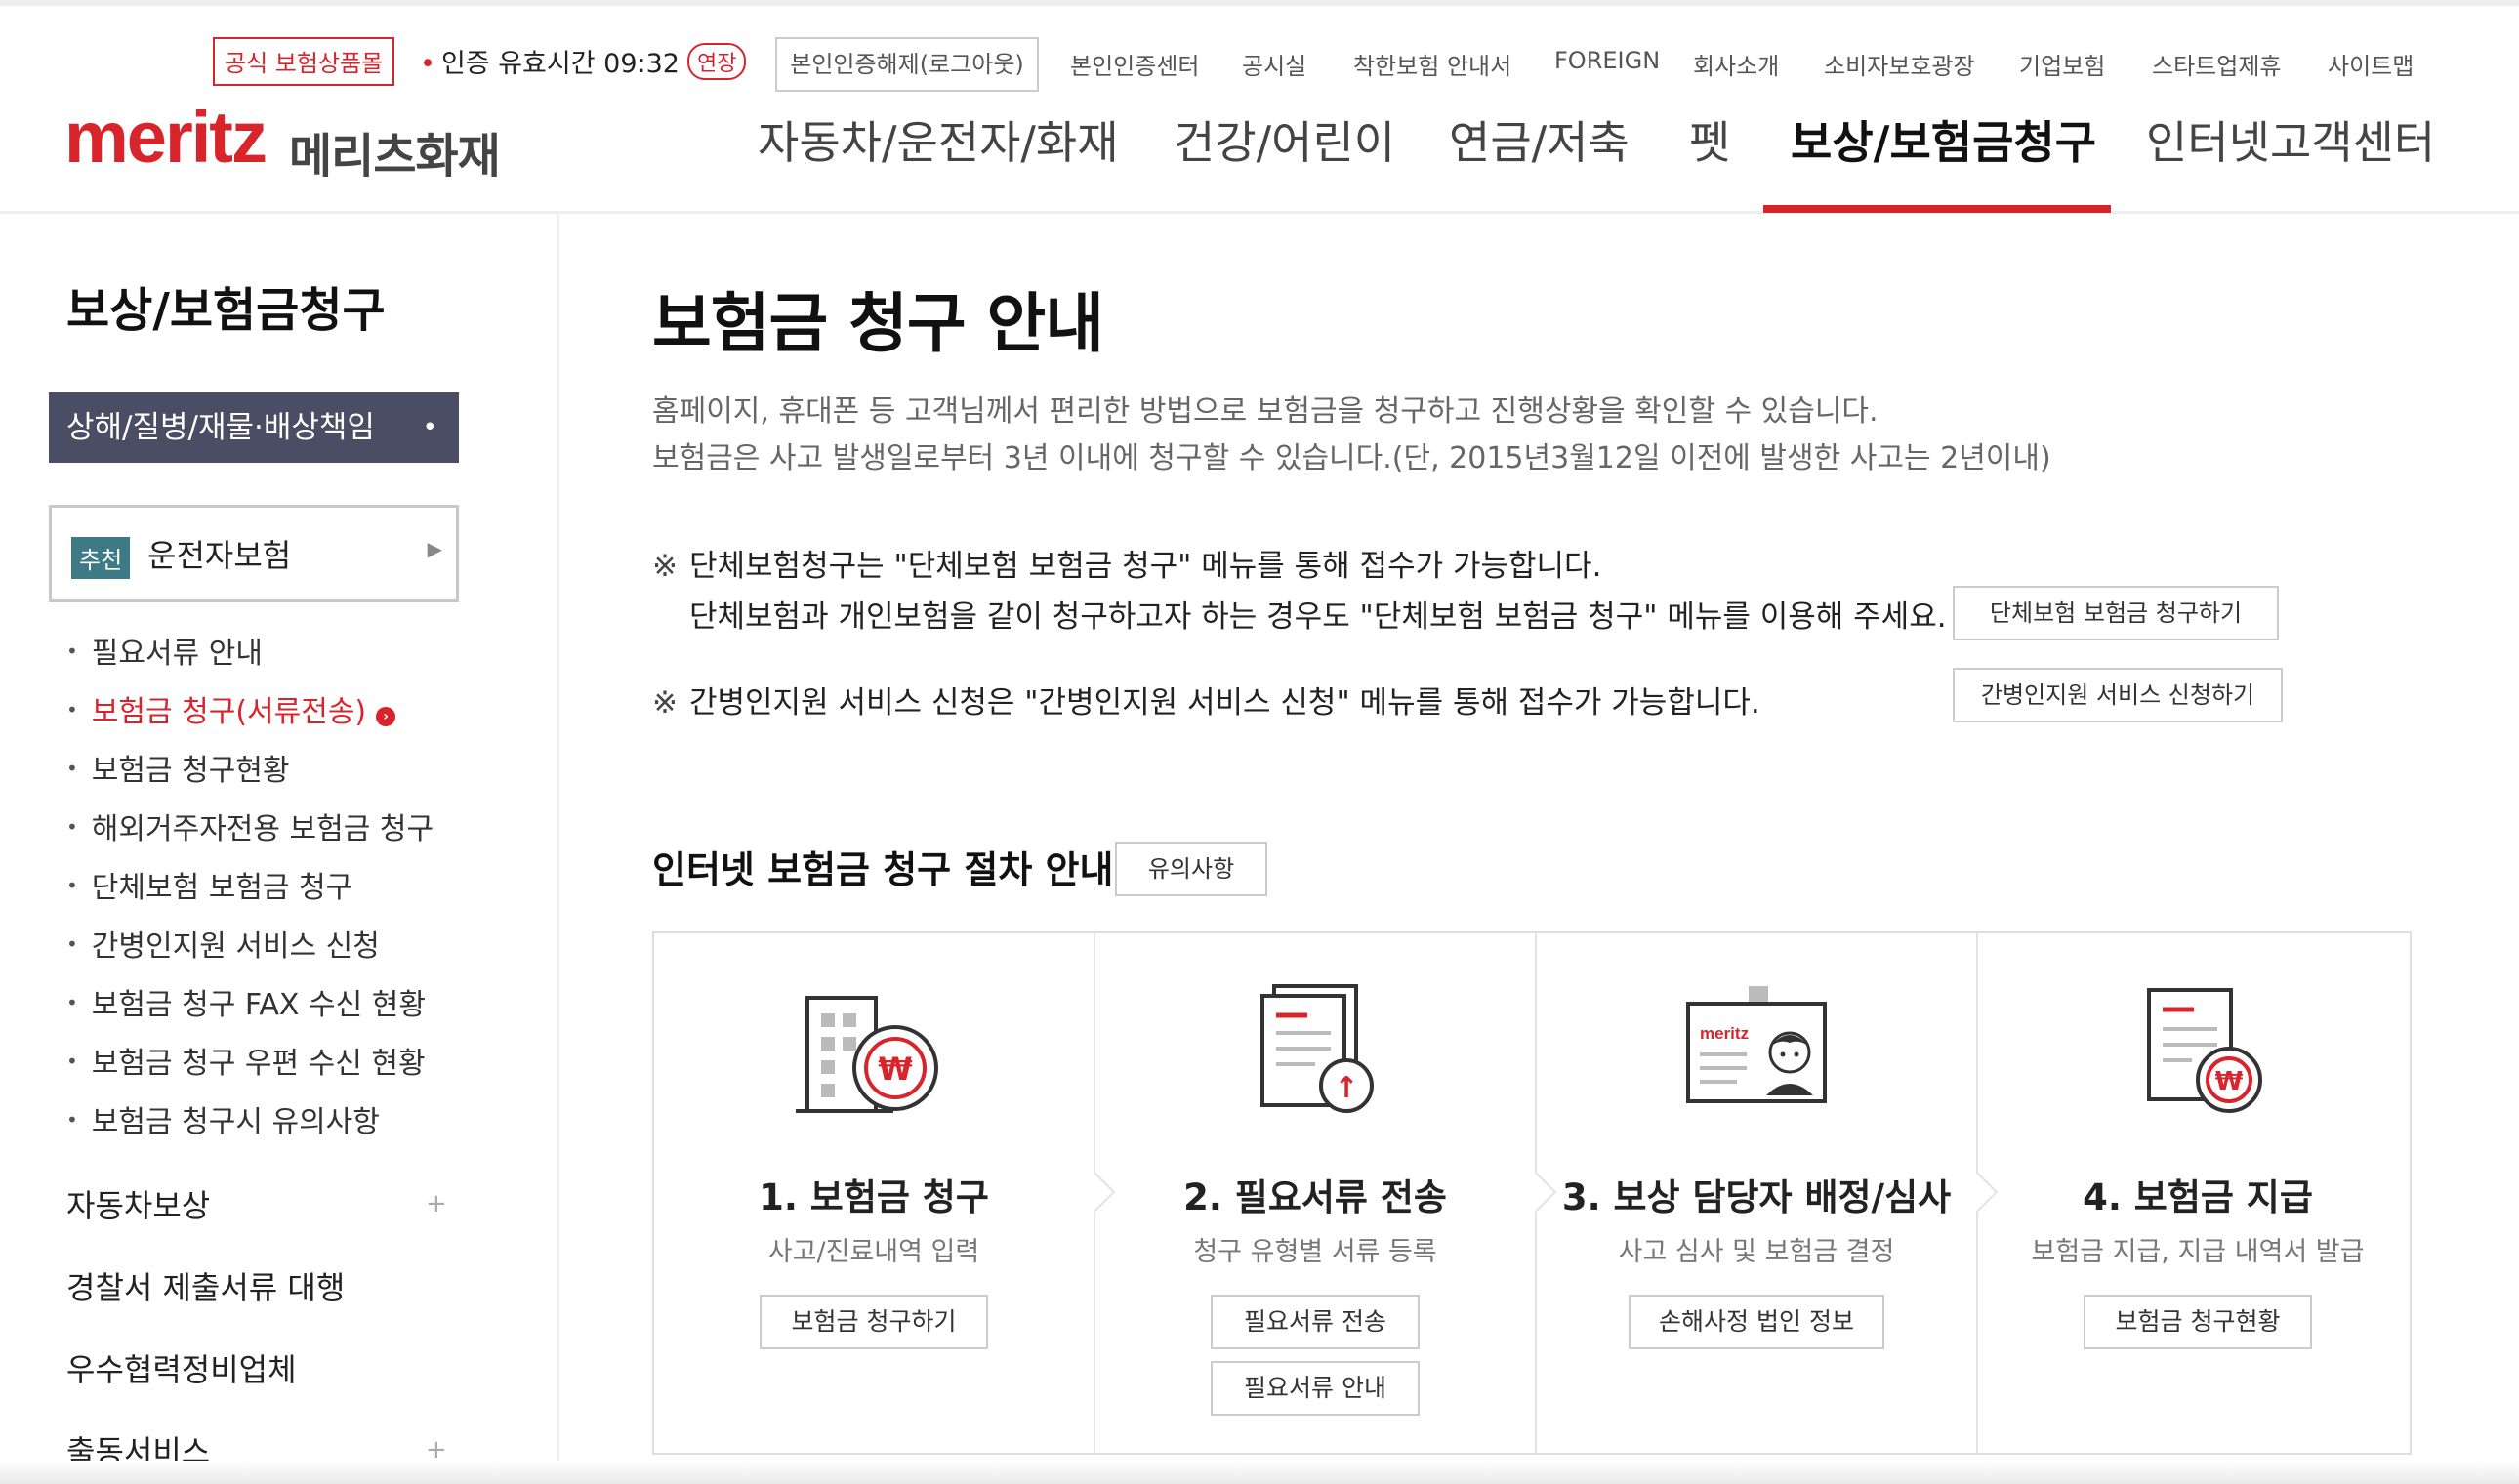 This screenshot has width=2519, height=1484. I want to click on sidebar-item-label: 보험금 청구 FAX 수신 현황, so click(259, 1005).